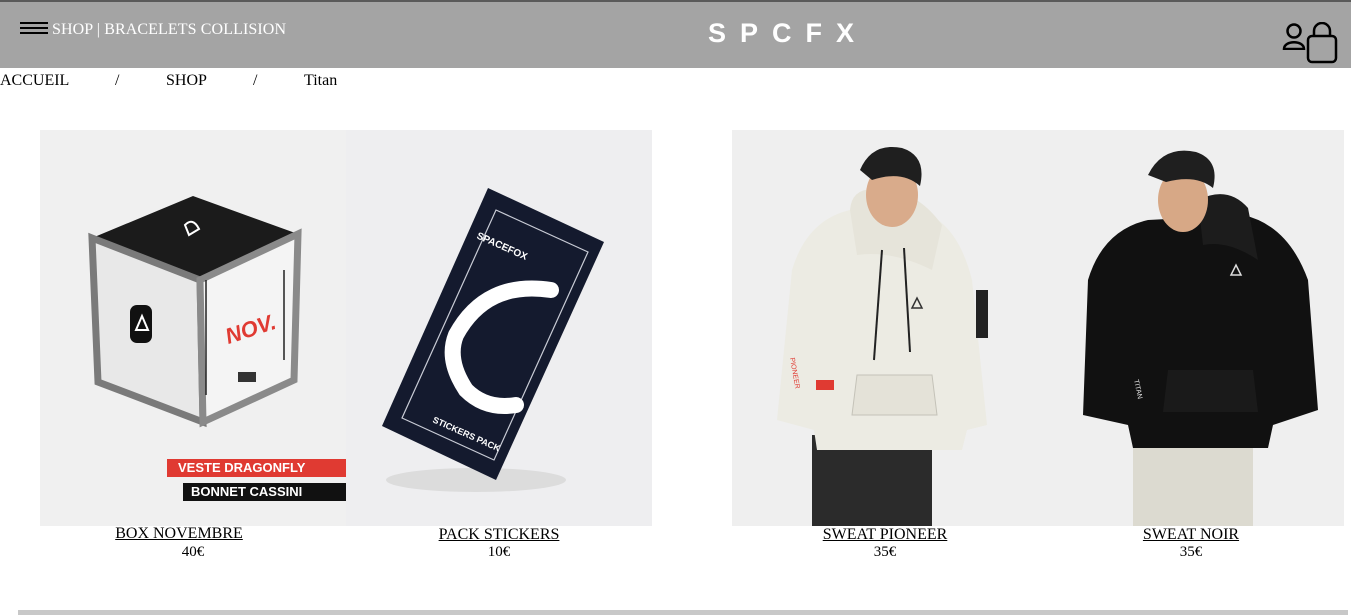 The width and height of the screenshot is (1351, 615). What do you see at coordinates (1191, 535) in the screenshot?
I see `product-title-sweat-noir: SWEAT NOIR` at bounding box center [1191, 535].